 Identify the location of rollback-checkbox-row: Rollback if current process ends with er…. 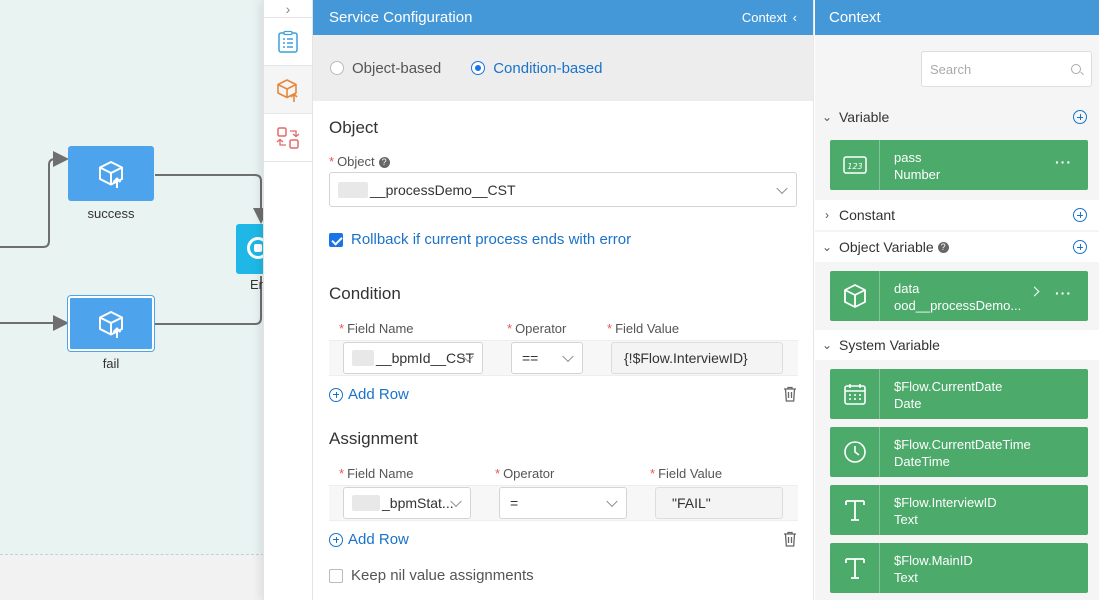
(480, 239).